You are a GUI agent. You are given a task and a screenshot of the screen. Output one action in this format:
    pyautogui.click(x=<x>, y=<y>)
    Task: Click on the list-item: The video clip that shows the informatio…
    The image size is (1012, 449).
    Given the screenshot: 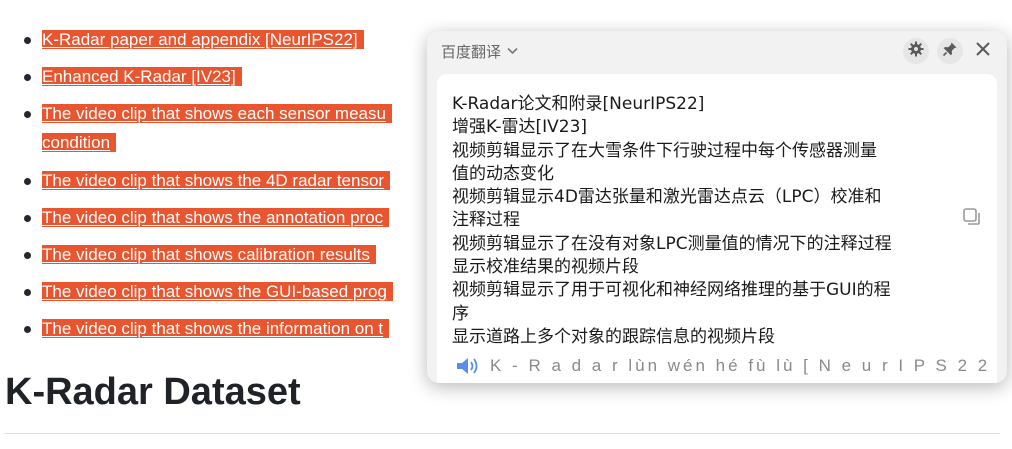 What is the action you would take?
    pyautogui.click(x=216, y=329)
    